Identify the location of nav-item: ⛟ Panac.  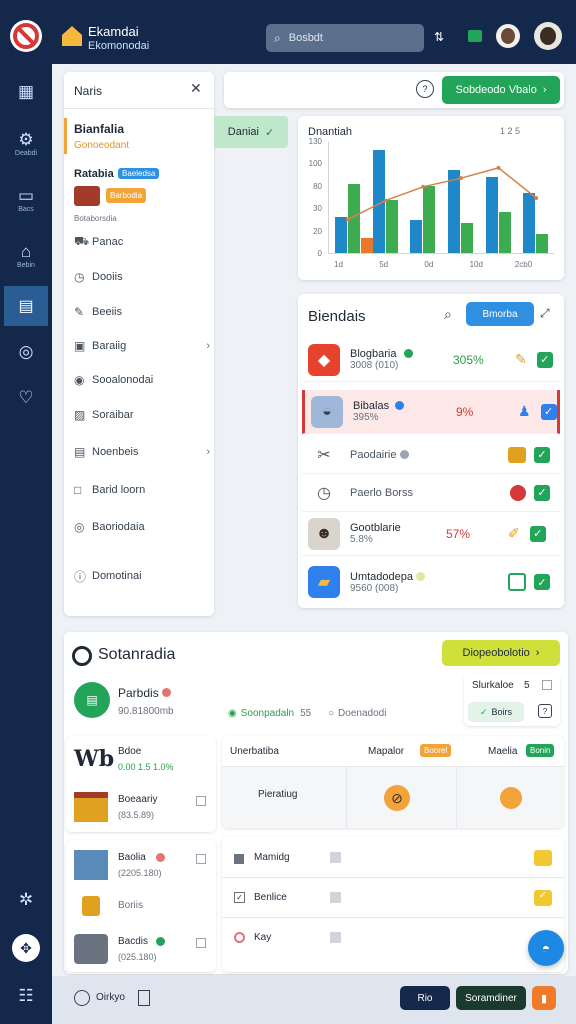
(142, 242).